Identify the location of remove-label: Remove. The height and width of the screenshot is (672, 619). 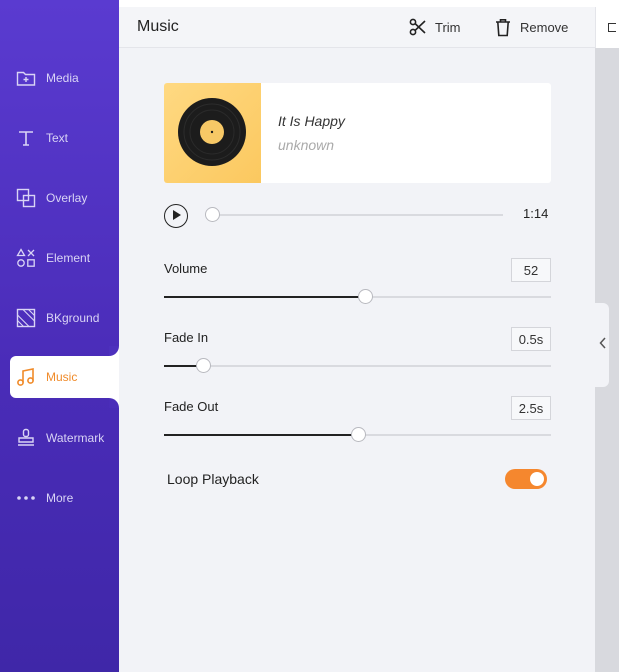
(544, 27).